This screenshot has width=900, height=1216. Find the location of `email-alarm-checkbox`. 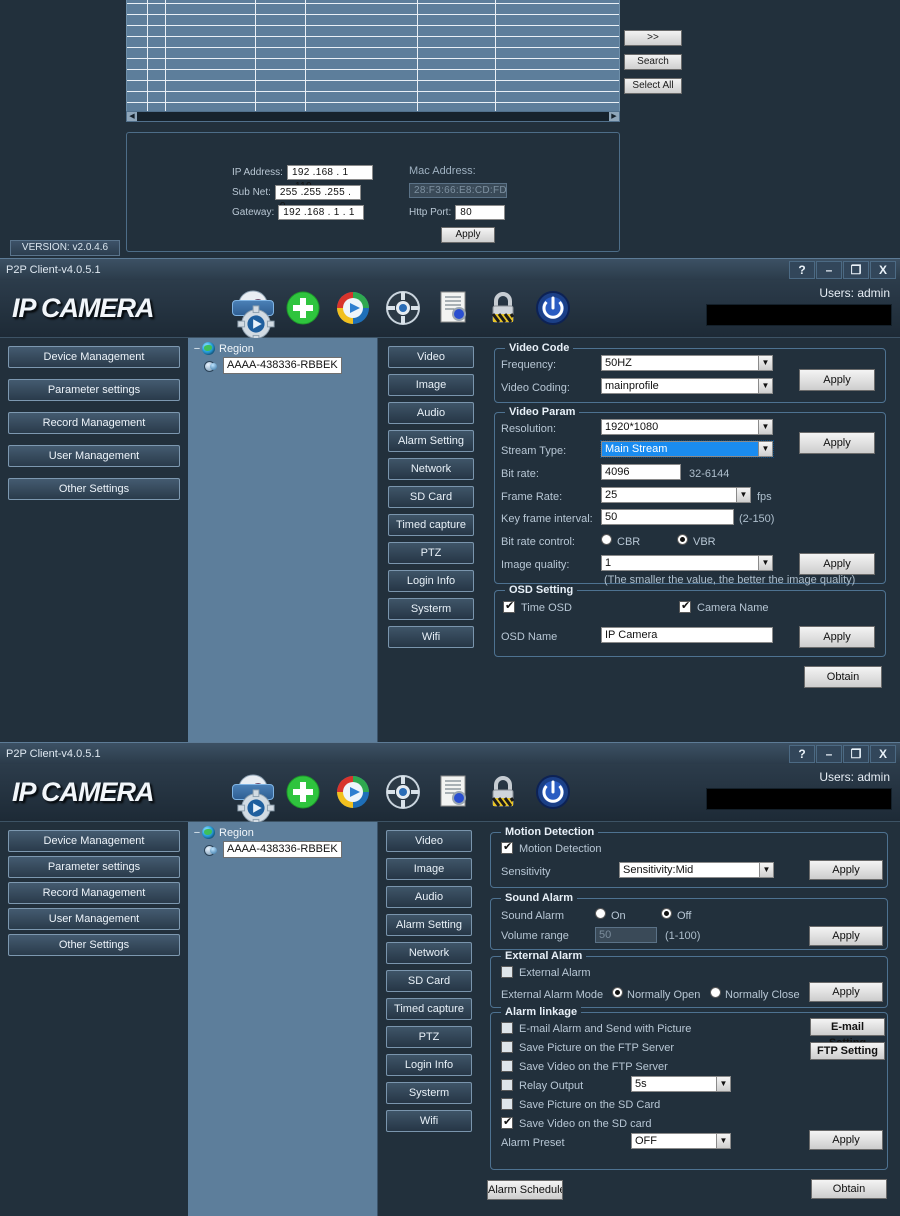

email-alarm-checkbox is located at coordinates (507, 1028).